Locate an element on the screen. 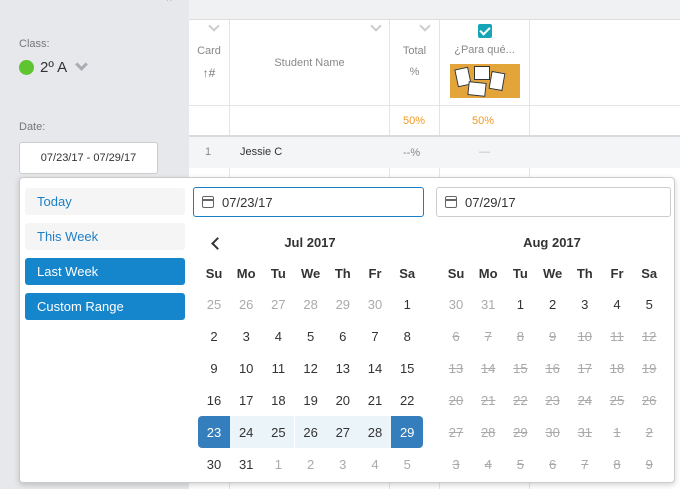 The width and height of the screenshot is (680, 489). calendar-day: 8 is located at coordinates (407, 336).